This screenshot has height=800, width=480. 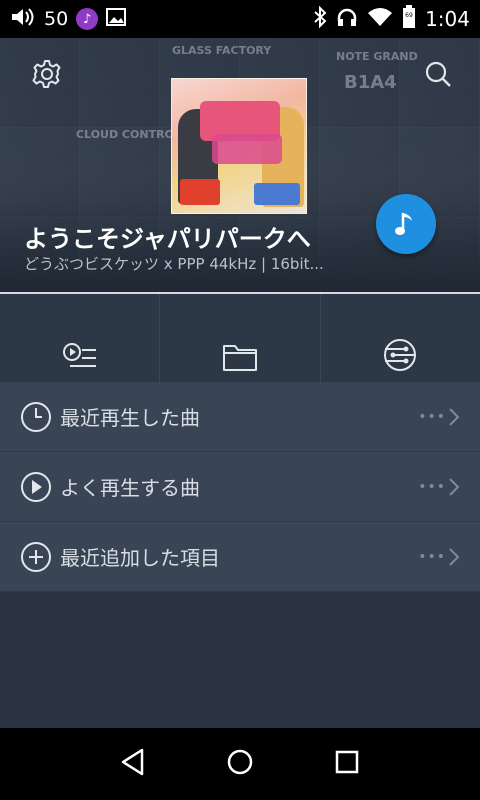 I want to click on music-note-icon: ♪, so click(x=87, y=19).